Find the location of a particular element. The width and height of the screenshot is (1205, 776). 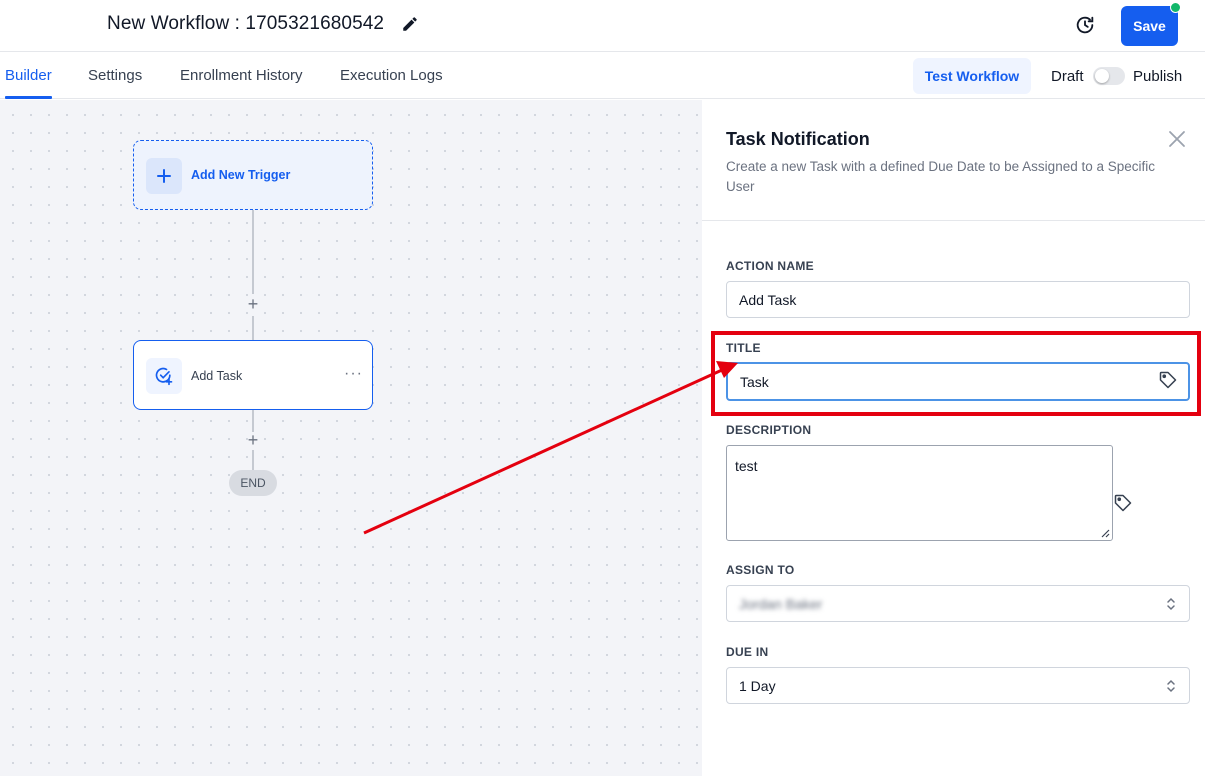

history-icon is located at coordinates (1085, 25).